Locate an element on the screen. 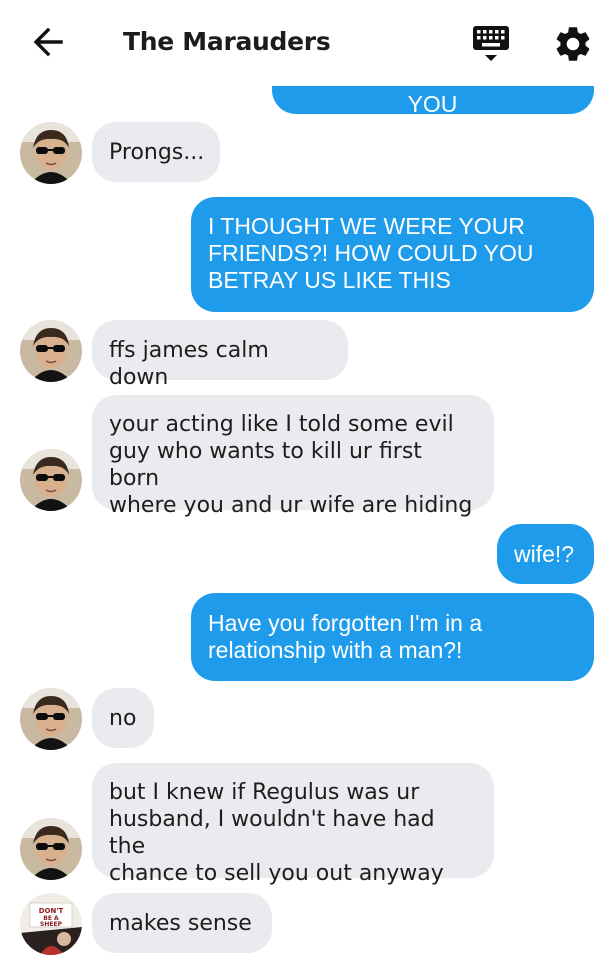 Image resolution: width=614 pixels, height=960 pixels. back-button is located at coordinates (48, 42).